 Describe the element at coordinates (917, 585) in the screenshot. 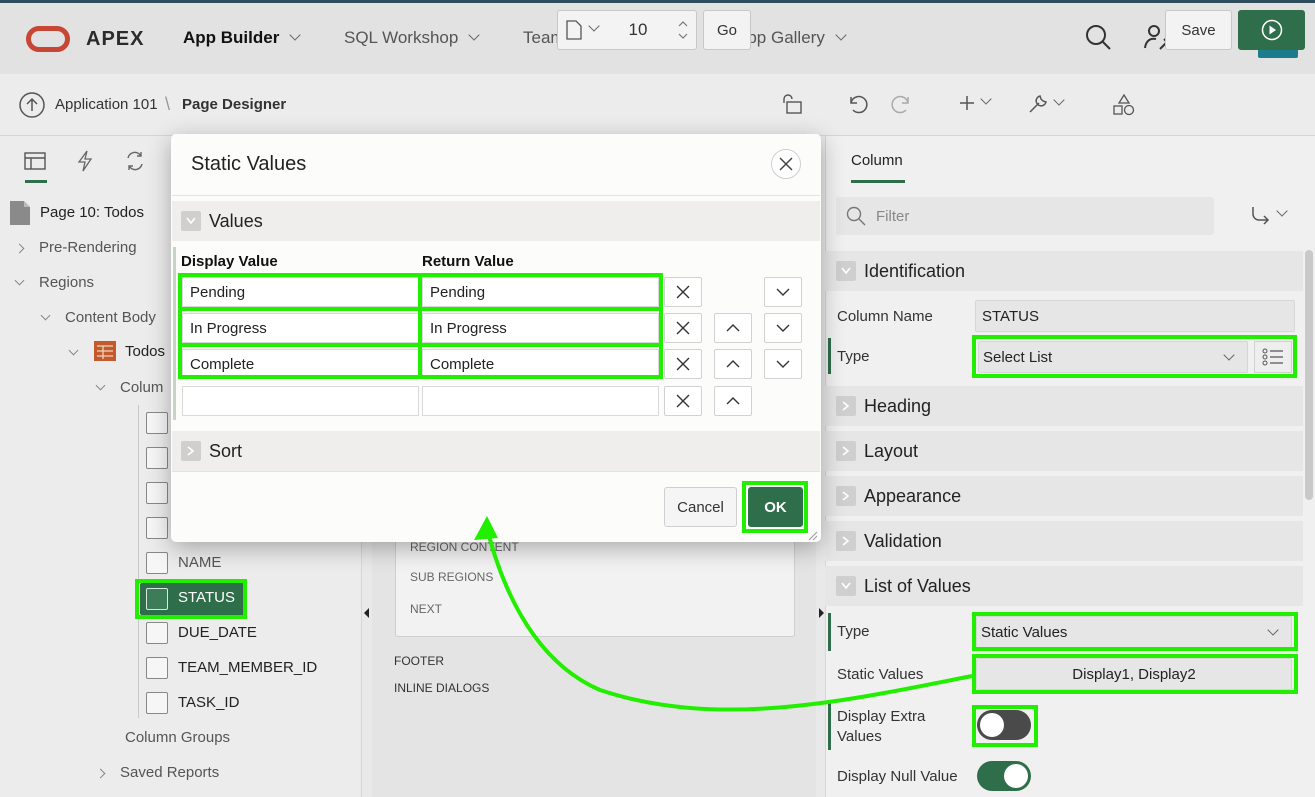

I see `section-title: List of Values` at that location.